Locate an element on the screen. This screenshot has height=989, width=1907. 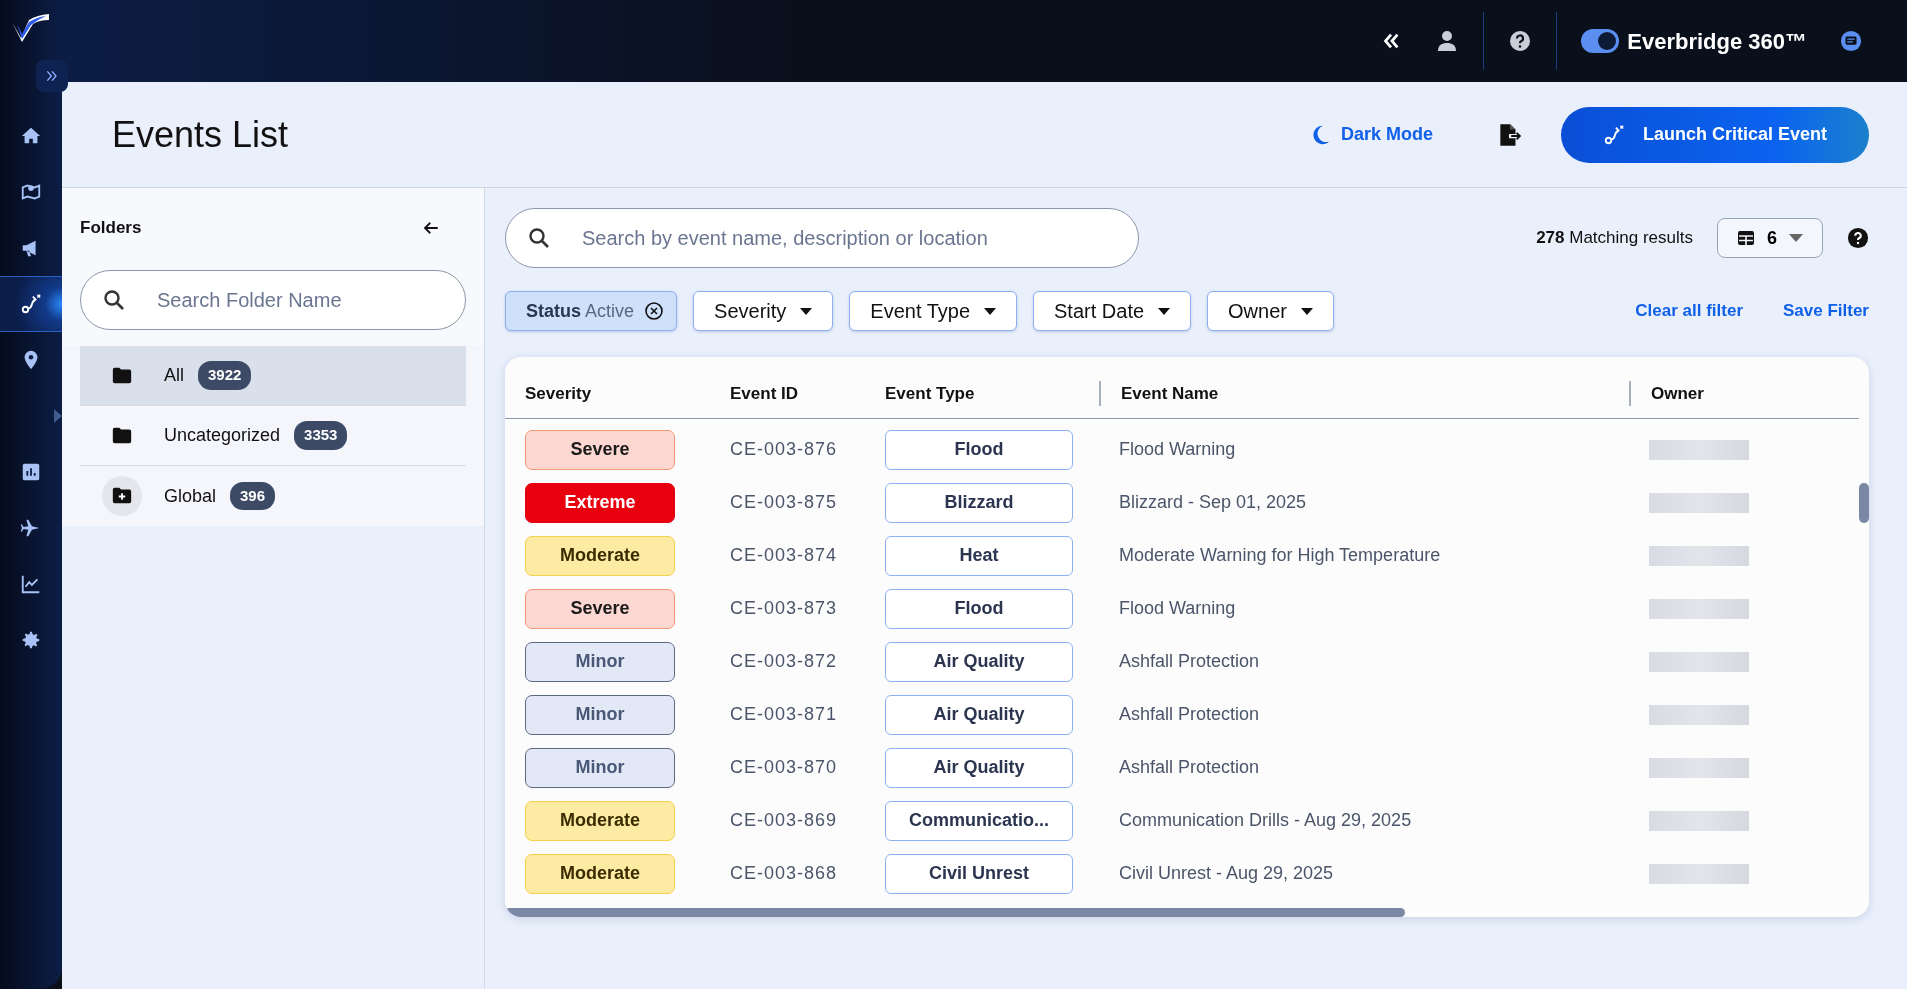
filter-action-link: Clear all filter is located at coordinates (1689, 311).